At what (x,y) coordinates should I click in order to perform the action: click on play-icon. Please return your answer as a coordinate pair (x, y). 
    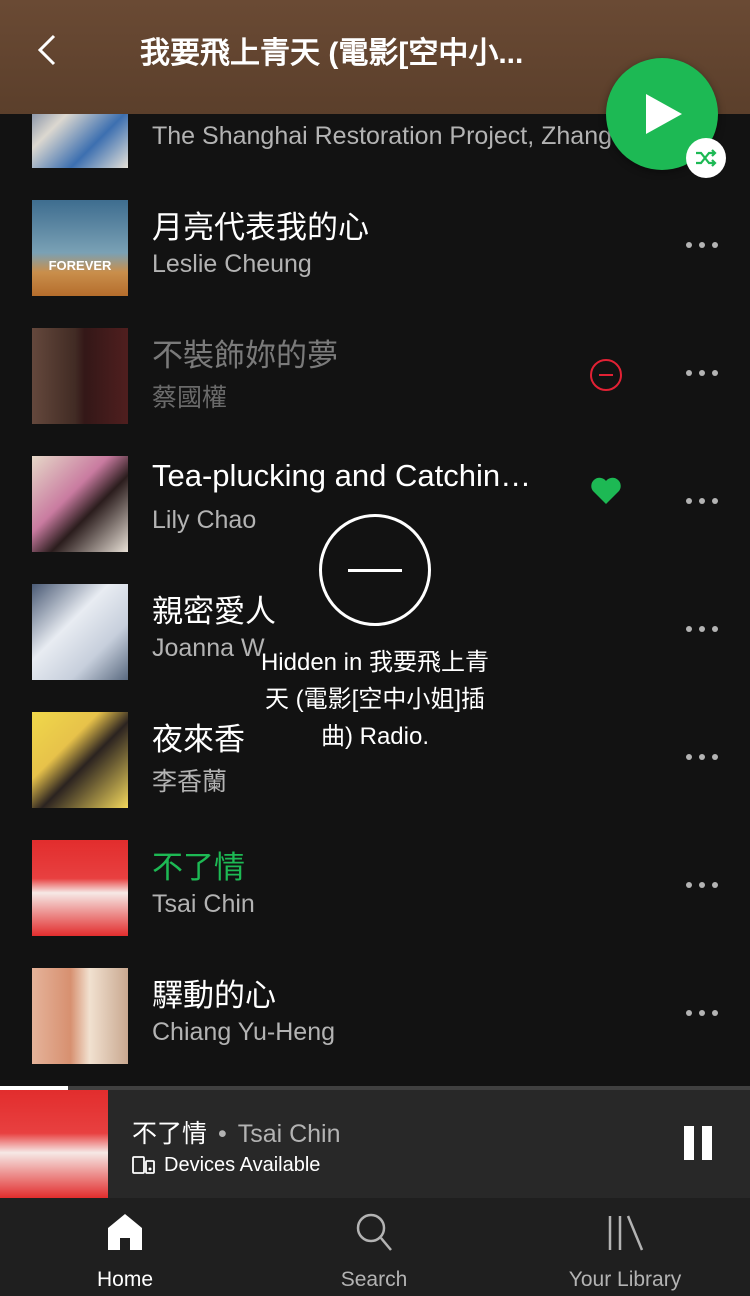
    Looking at the image, I should click on (664, 114).